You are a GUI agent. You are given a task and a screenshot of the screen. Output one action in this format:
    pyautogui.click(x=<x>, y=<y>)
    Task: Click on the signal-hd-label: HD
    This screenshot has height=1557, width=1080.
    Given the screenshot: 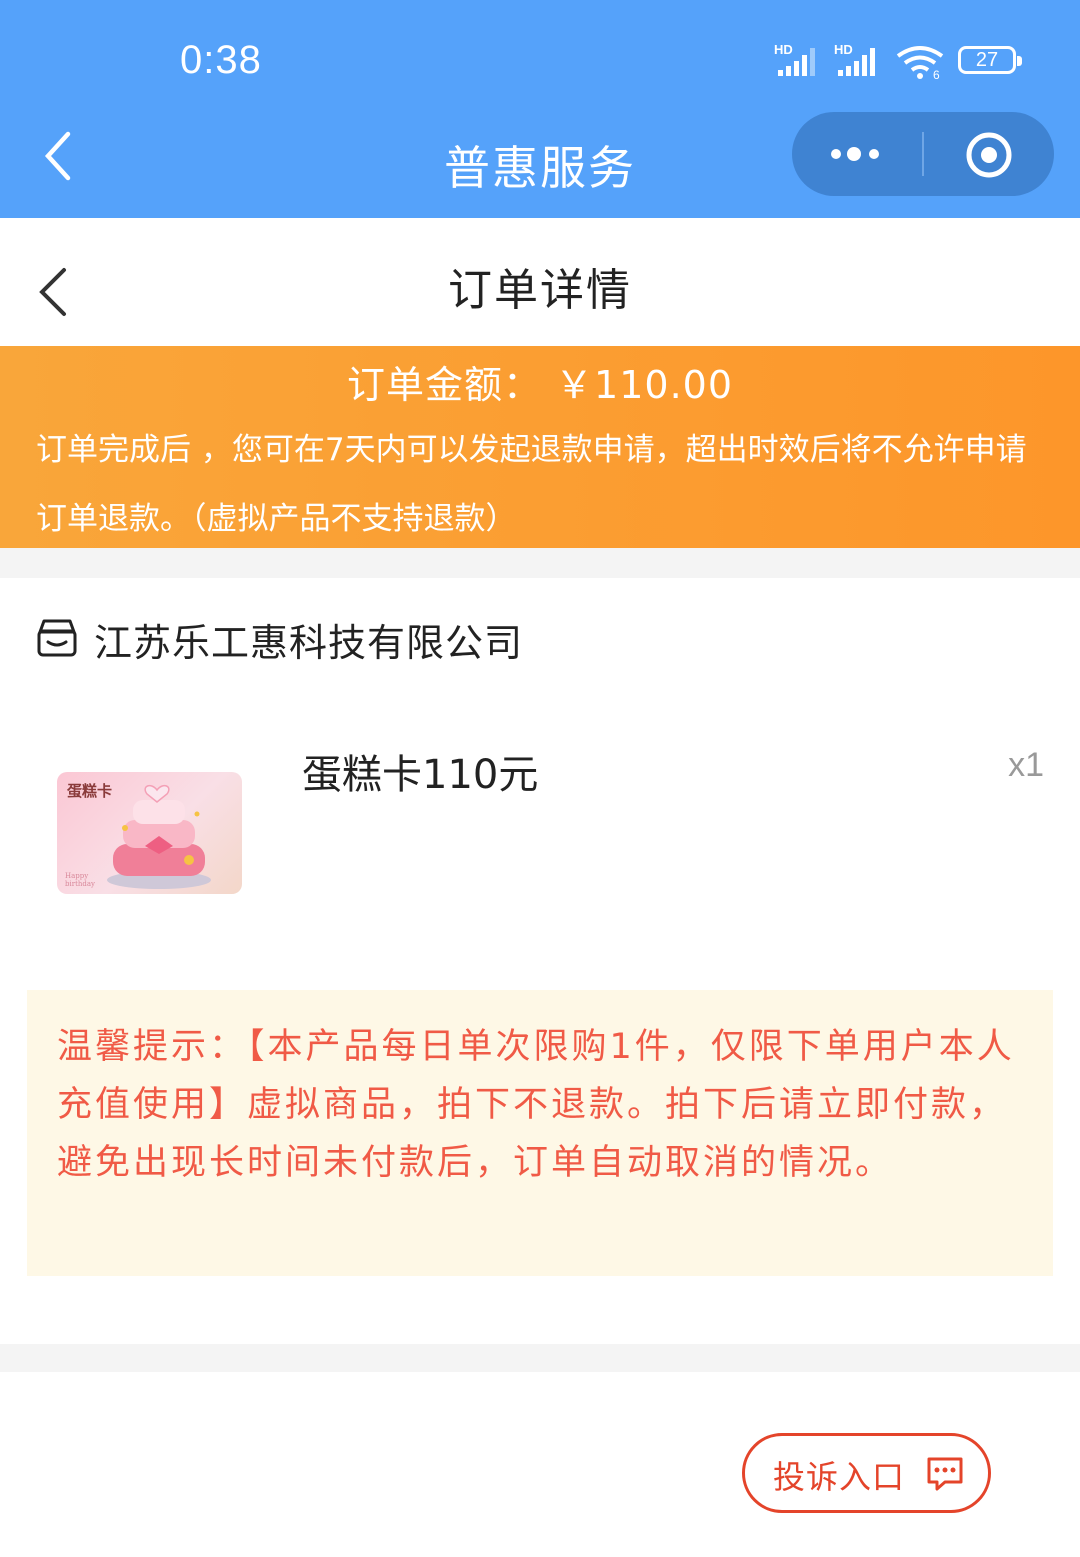 What is the action you would take?
    pyautogui.click(x=783, y=49)
    